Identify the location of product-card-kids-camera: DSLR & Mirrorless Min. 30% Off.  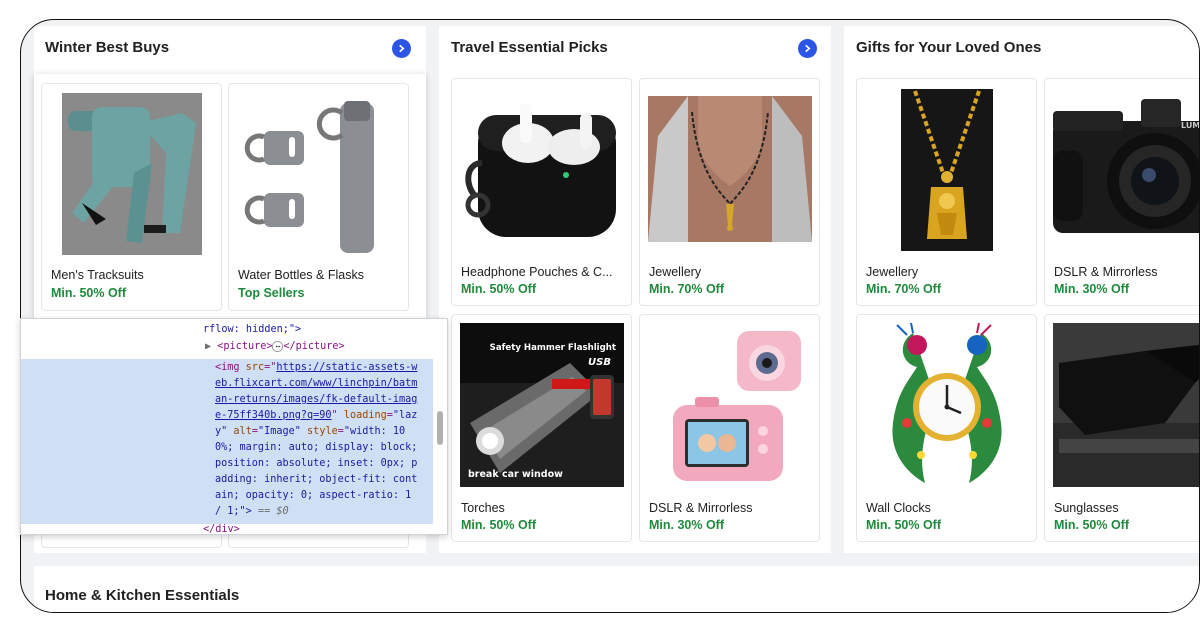
(729, 428).